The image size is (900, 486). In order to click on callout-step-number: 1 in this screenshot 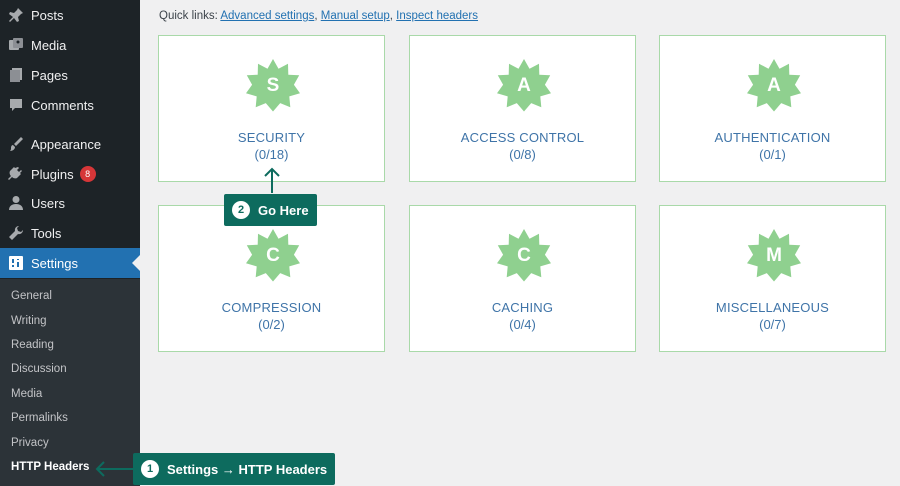, I will do `click(150, 469)`.